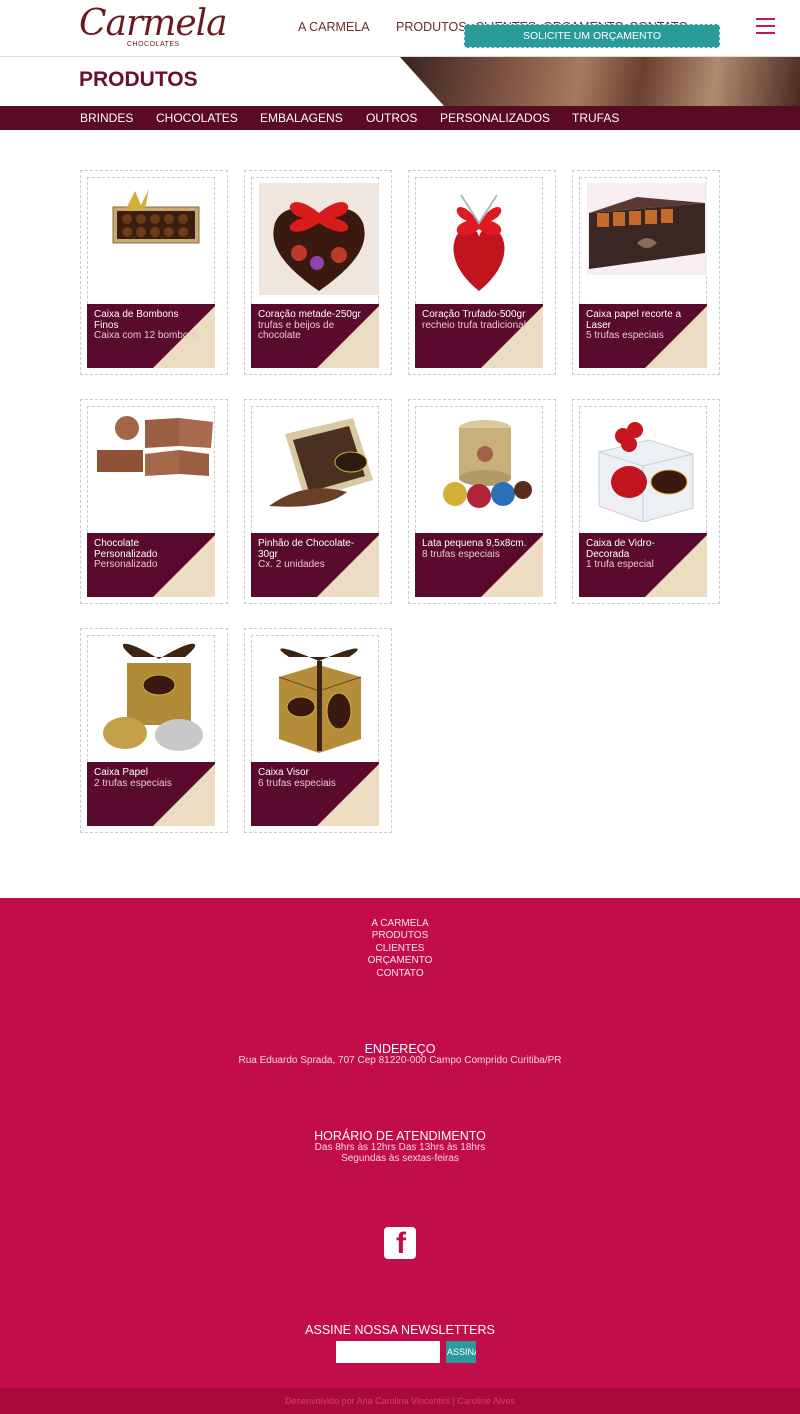 This screenshot has width=800, height=1414. I want to click on product-photo-pinhao, so click(321, 462).